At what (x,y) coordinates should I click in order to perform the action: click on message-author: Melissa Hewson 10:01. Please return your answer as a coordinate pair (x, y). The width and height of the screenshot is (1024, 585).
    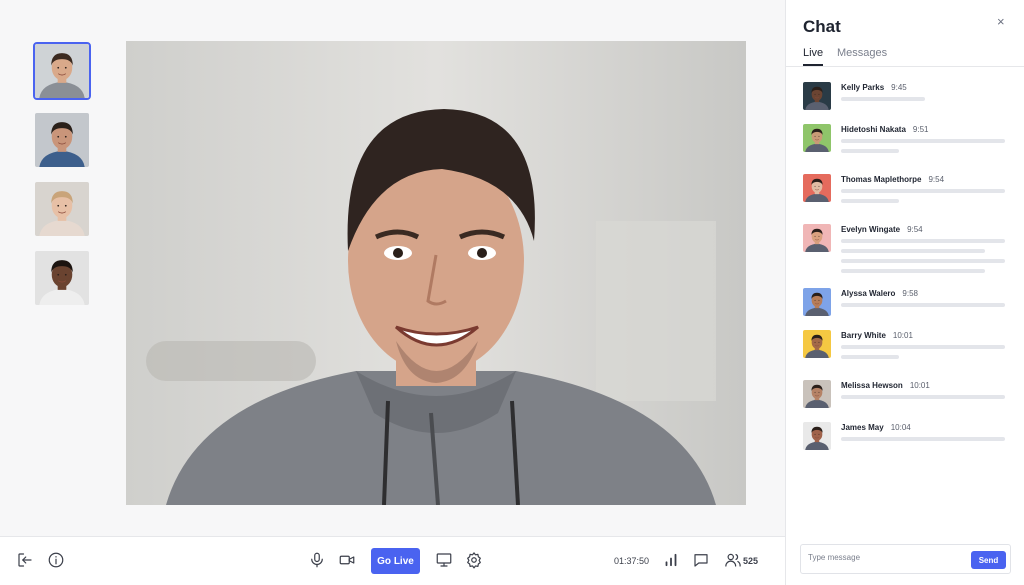
    Looking at the image, I should click on (885, 385).